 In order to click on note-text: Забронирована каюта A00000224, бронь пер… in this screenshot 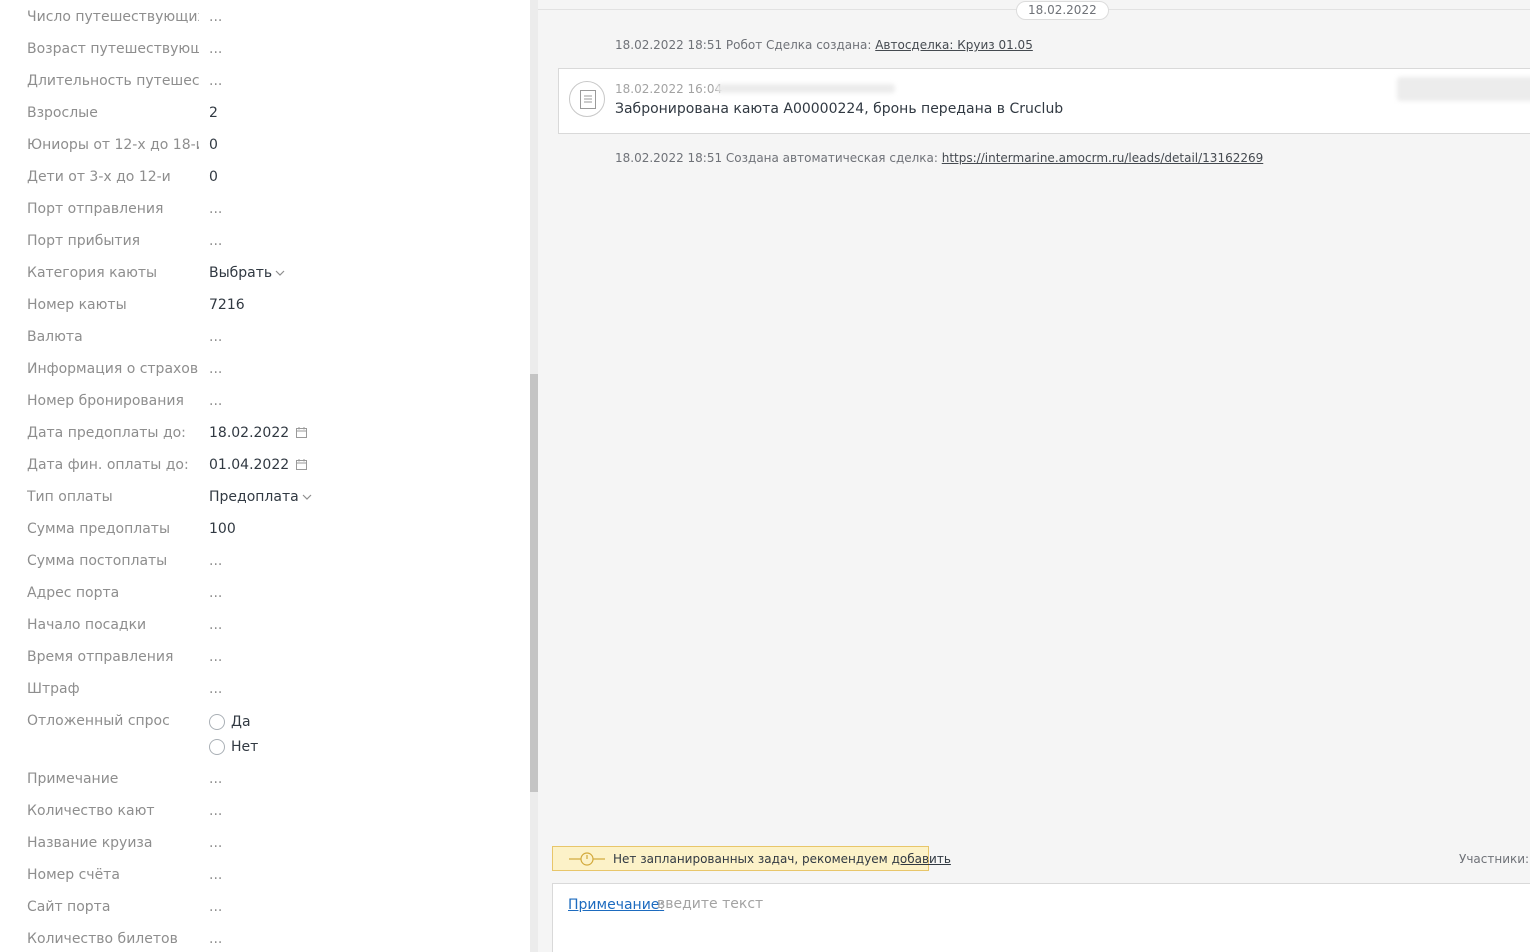, I will do `click(839, 109)`.